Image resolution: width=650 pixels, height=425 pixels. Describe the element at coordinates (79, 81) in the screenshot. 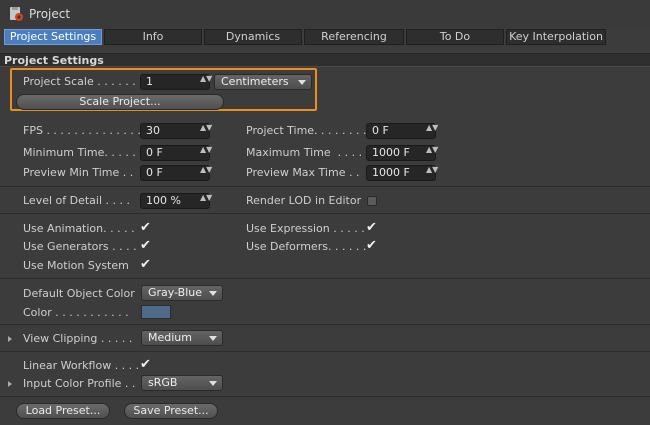

I see `project-scale-label: Project Scale . . . . . .` at that location.